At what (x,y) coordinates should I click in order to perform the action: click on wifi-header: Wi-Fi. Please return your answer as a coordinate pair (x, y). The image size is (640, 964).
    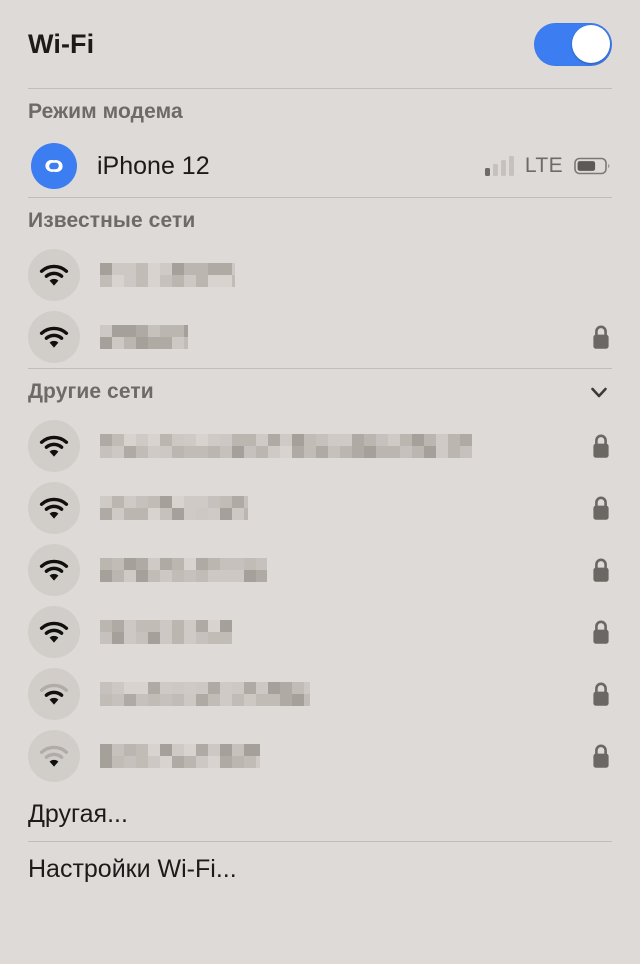
    Looking at the image, I should click on (320, 44).